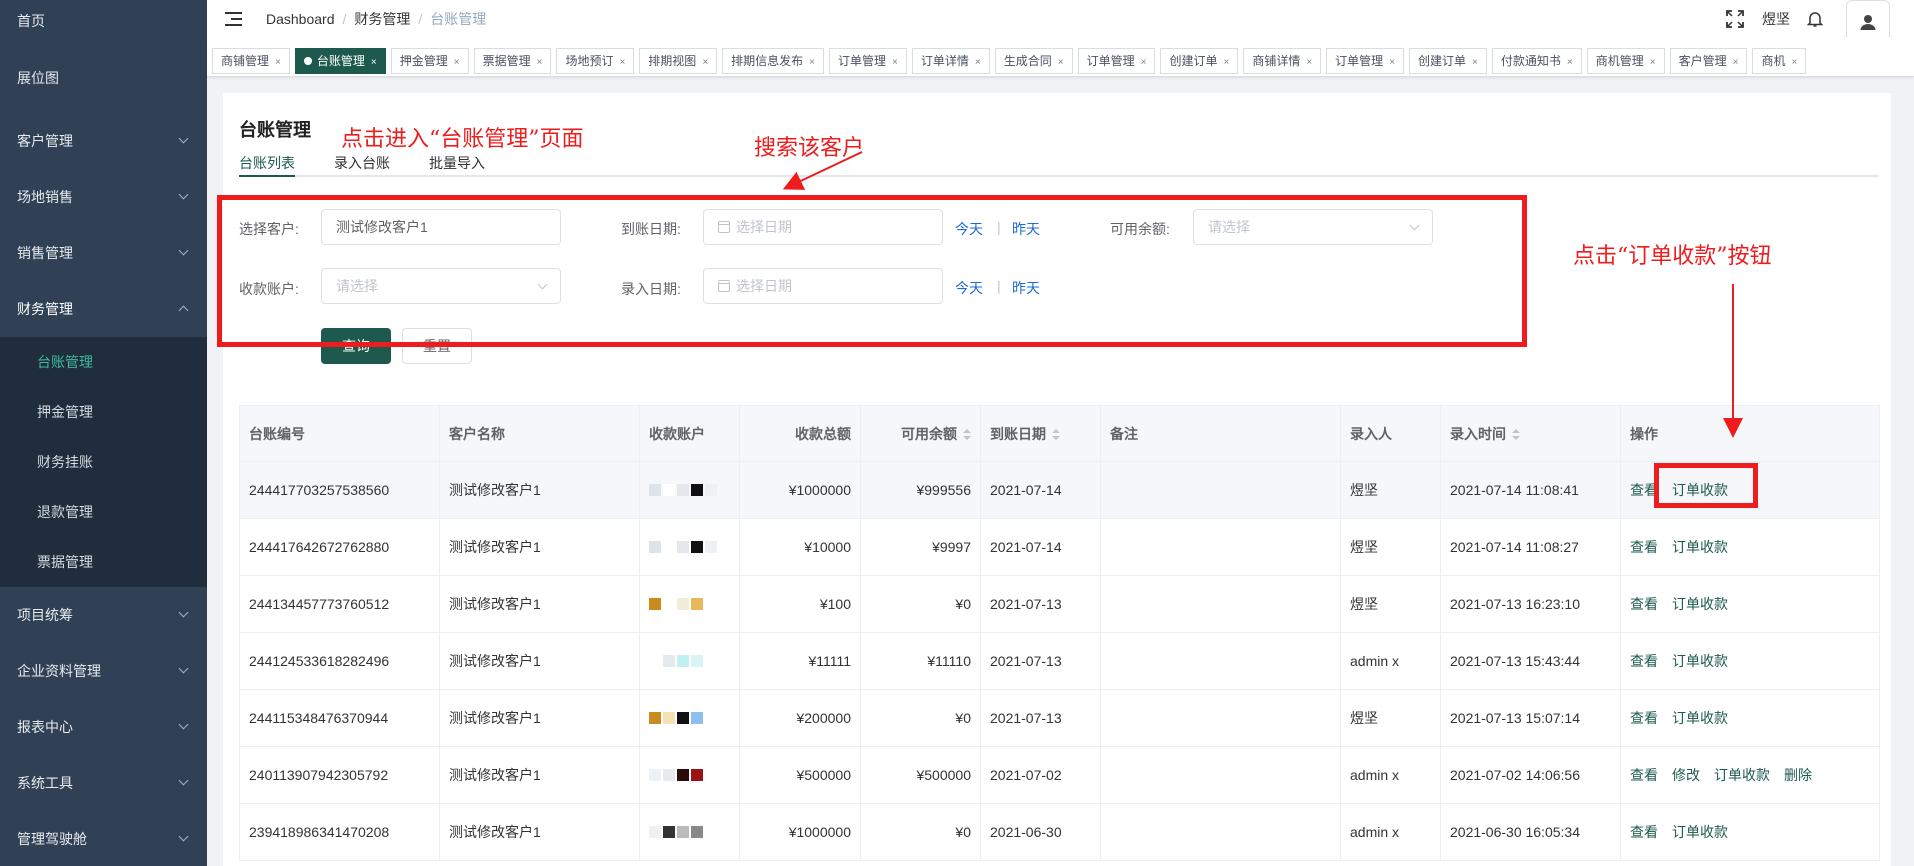 This screenshot has width=1914, height=866. I want to click on tag-9: 生成合同 ×, so click(1033, 61).